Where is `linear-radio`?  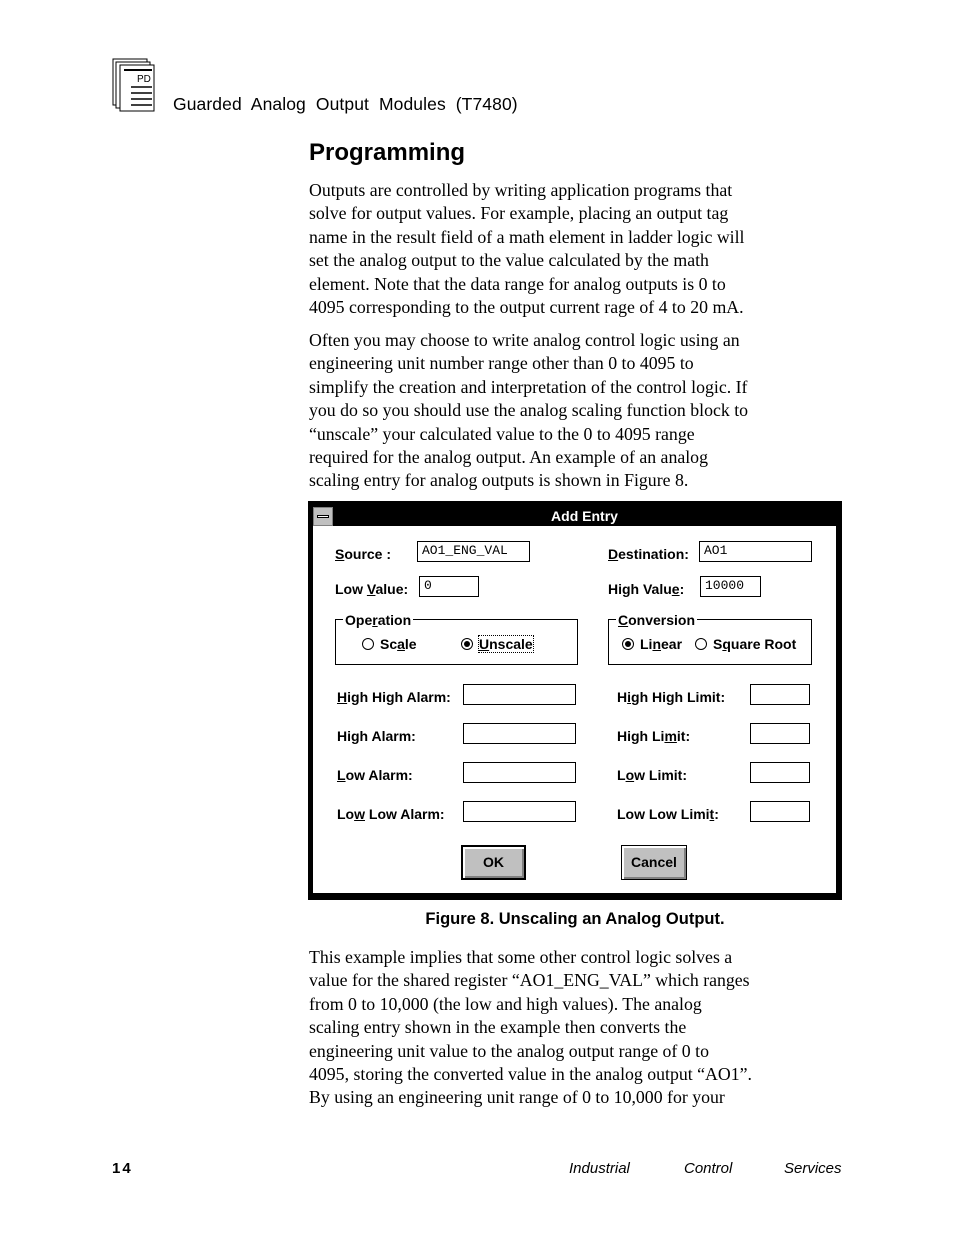 linear-radio is located at coordinates (628, 644).